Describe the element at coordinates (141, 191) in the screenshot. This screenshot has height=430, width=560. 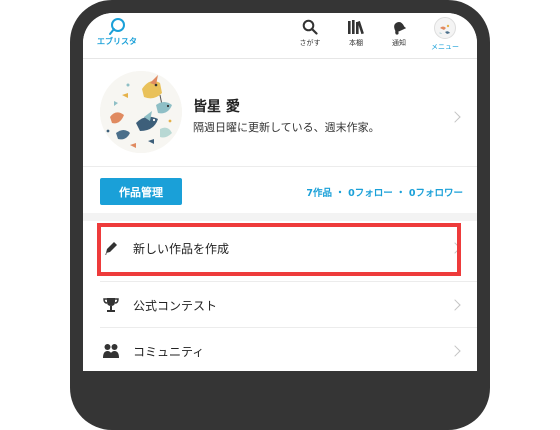
I see `manage-works-button: 作品管理` at that location.